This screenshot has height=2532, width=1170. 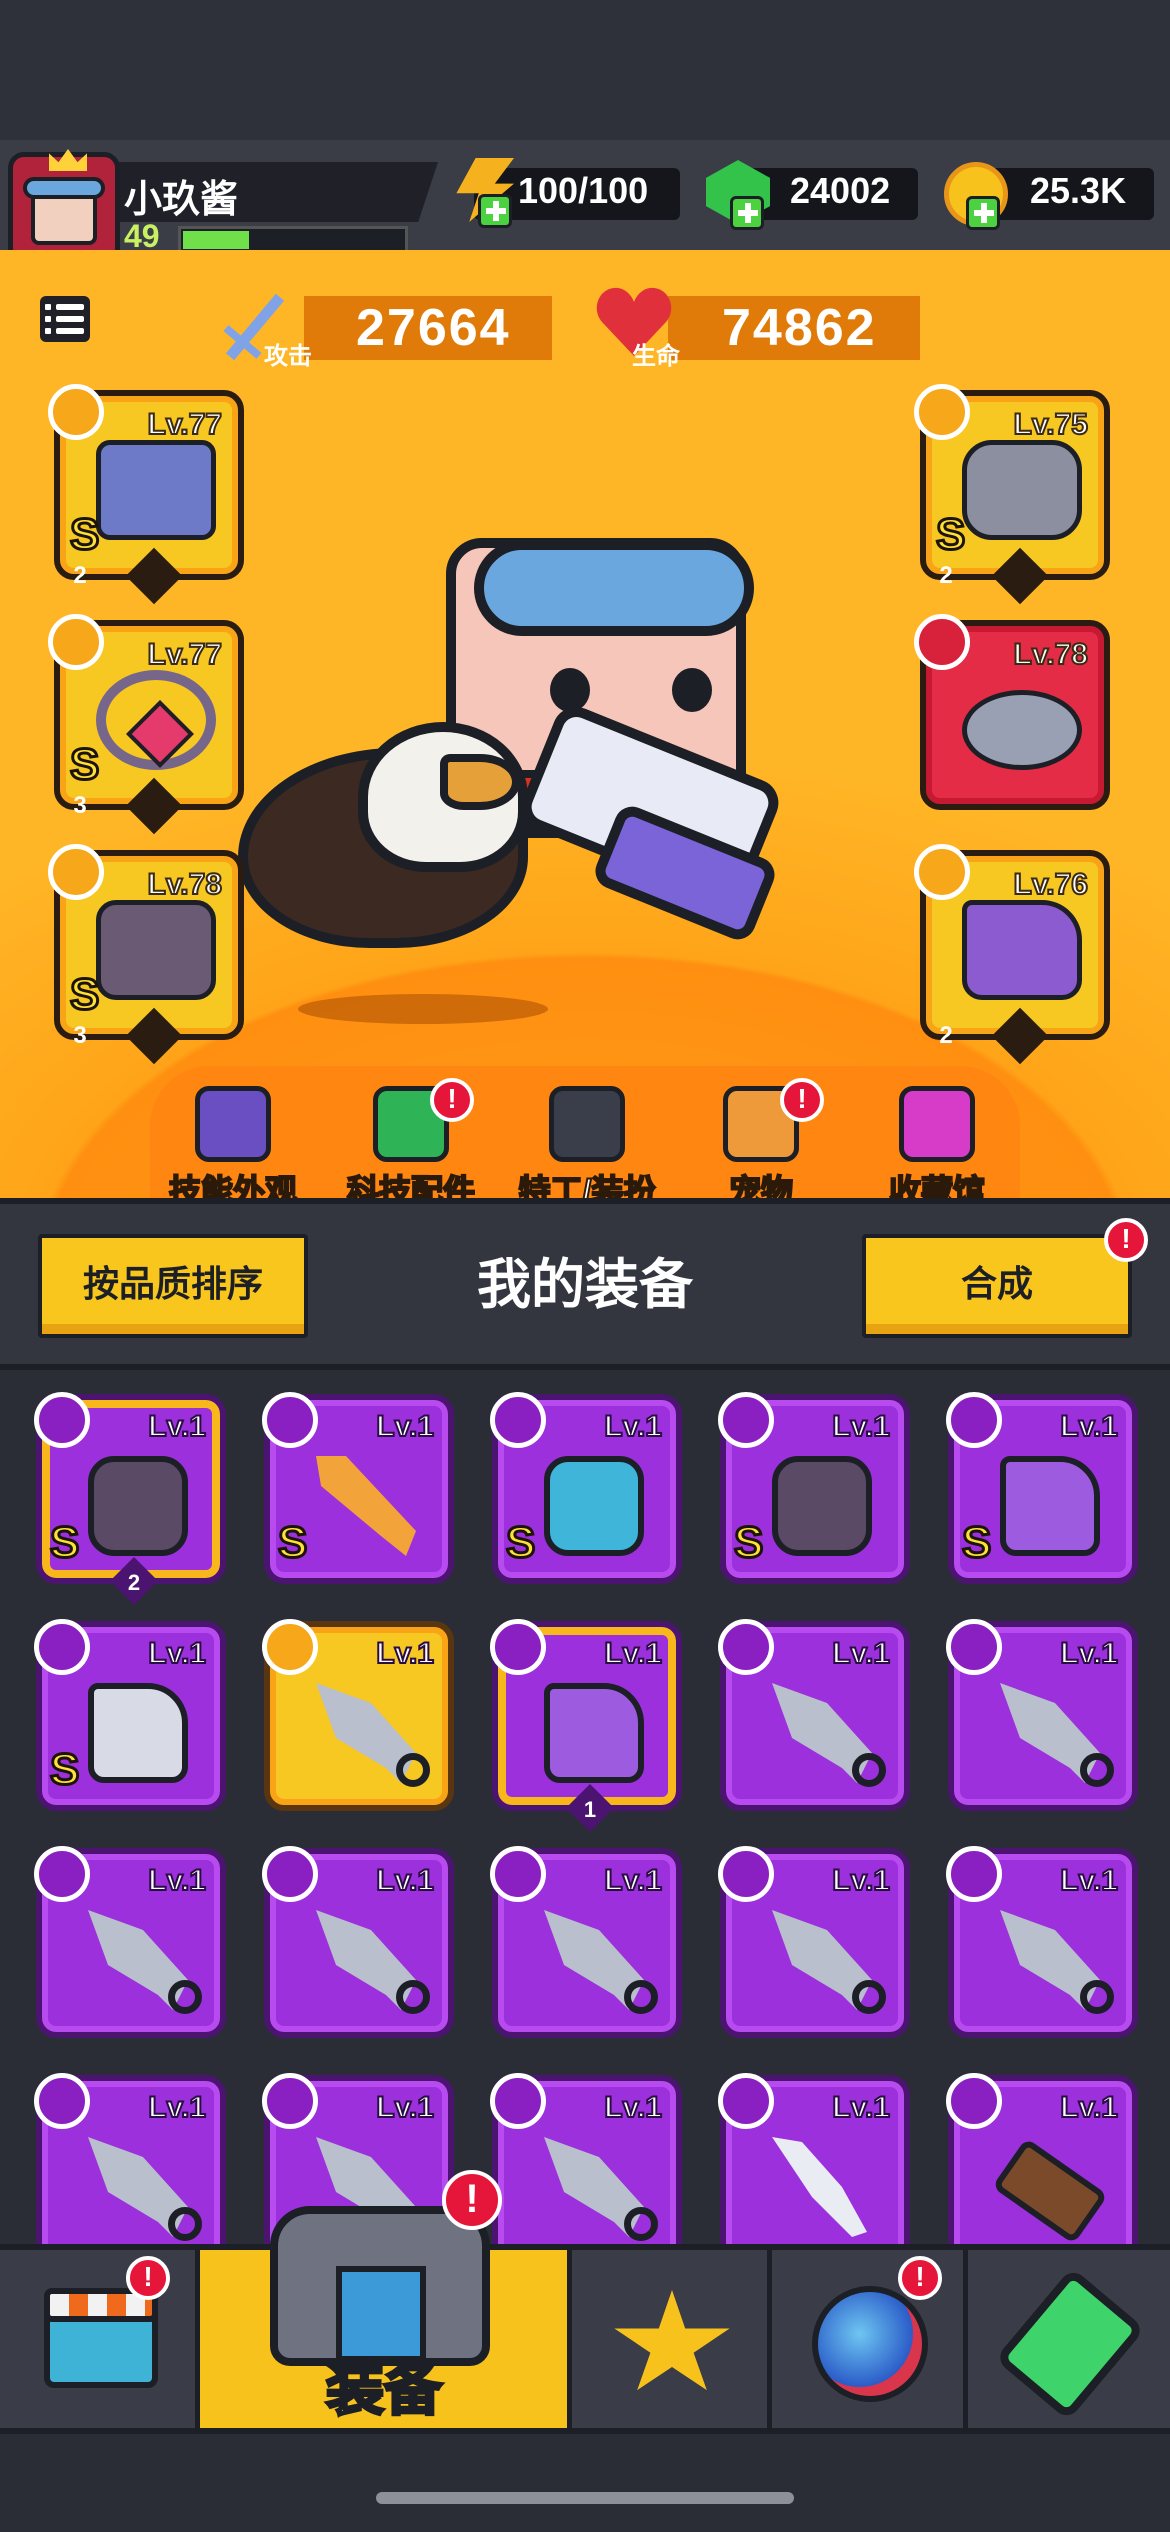 What do you see at coordinates (146, 954) in the screenshot?
I see `equipped-slot-gloves: Lv.78 S 3` at bounding box center [146, 954].